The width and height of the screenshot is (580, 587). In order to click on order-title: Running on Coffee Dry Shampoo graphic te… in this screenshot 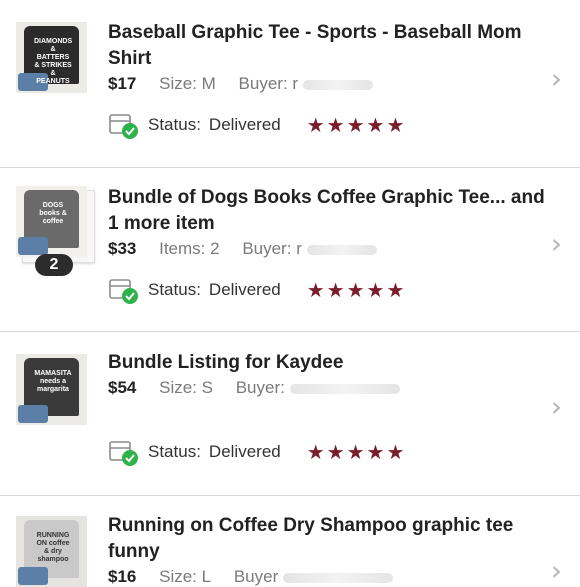, I will do `click(311, 538)`.